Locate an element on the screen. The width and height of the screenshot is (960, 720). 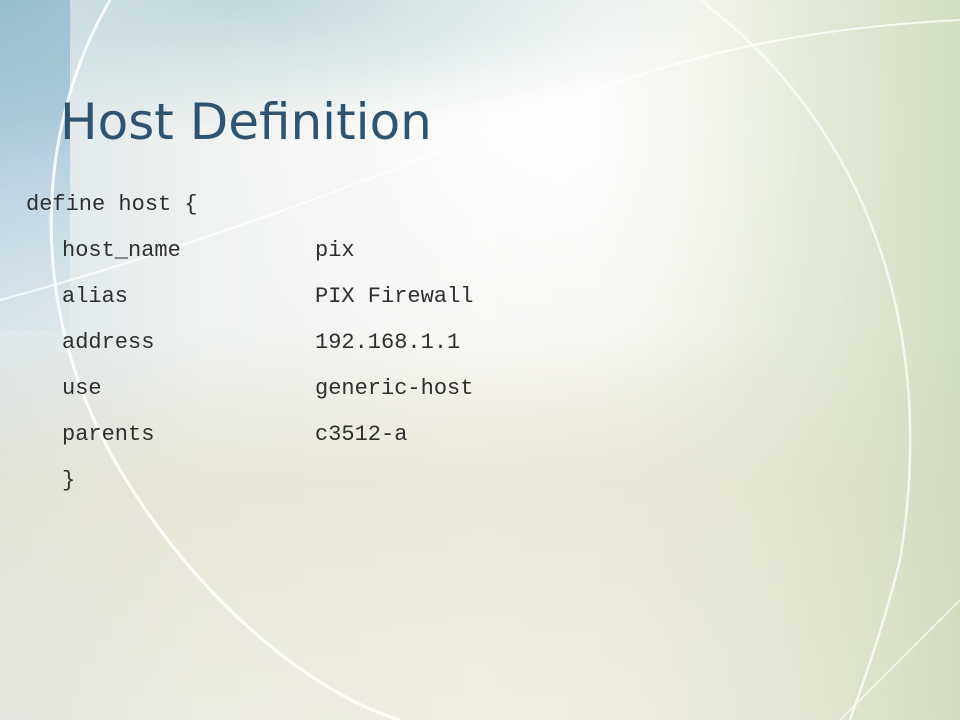
code-field-row: address 192.168.1.1 is located at coordinates (249, 343).